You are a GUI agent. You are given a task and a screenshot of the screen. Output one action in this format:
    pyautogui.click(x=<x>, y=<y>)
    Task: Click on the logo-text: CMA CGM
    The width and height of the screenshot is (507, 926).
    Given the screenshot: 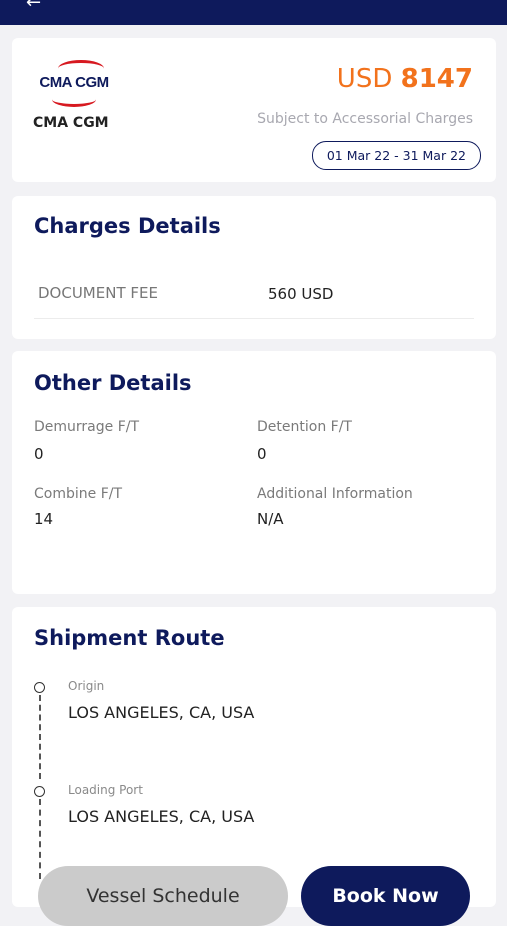 What is the action you would take?
    pyautogui.click(x=74, y=82)
    